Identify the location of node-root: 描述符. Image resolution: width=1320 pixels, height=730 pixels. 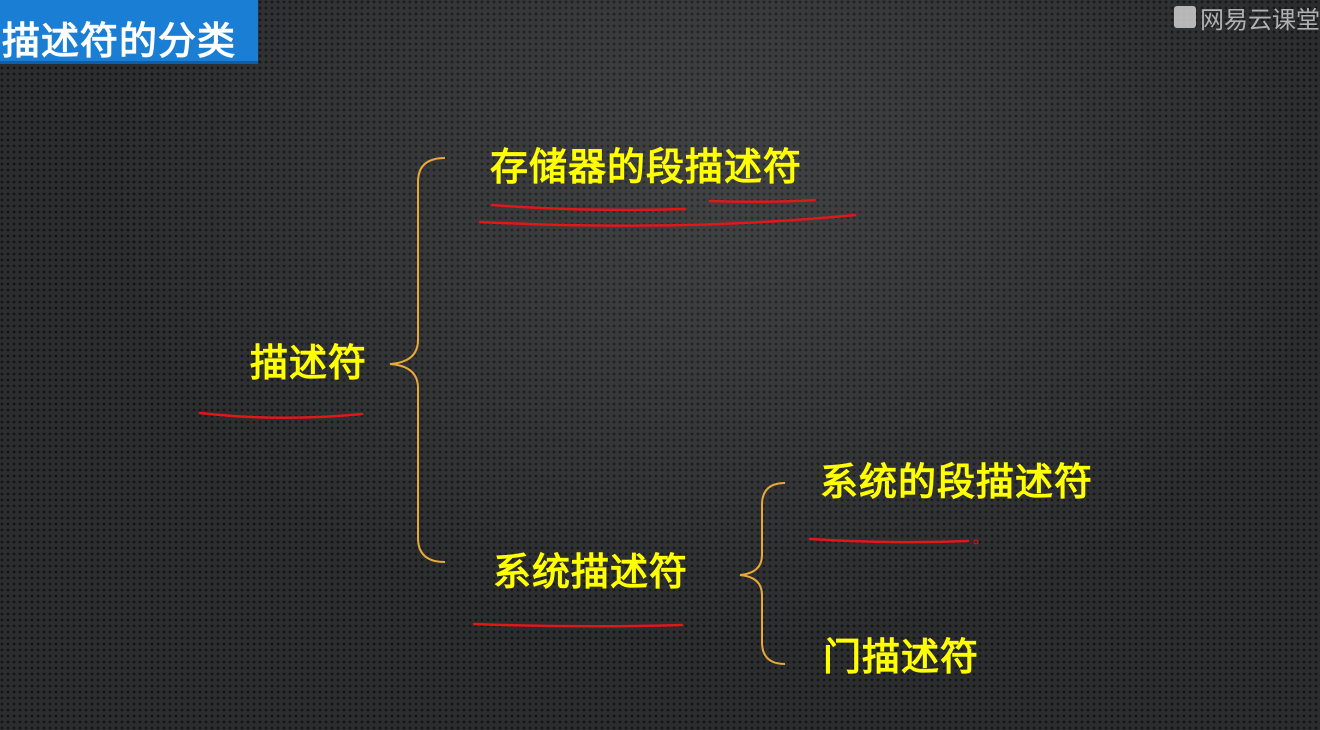
(309, 363).